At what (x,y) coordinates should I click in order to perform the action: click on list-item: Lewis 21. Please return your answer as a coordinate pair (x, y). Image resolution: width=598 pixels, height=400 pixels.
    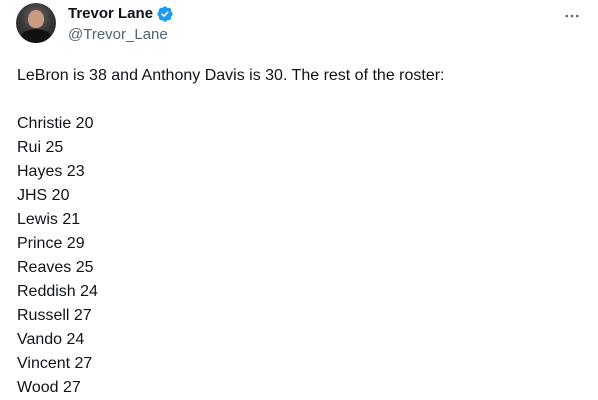
    Looking at the image, I should click on (49, 219).